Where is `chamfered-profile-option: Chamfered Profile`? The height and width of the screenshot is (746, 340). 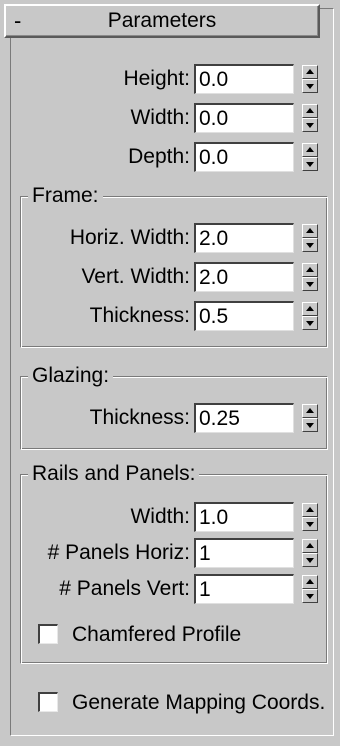
chamfered-profile-option: Chamfered Profile is located at coordinates (168, 636).